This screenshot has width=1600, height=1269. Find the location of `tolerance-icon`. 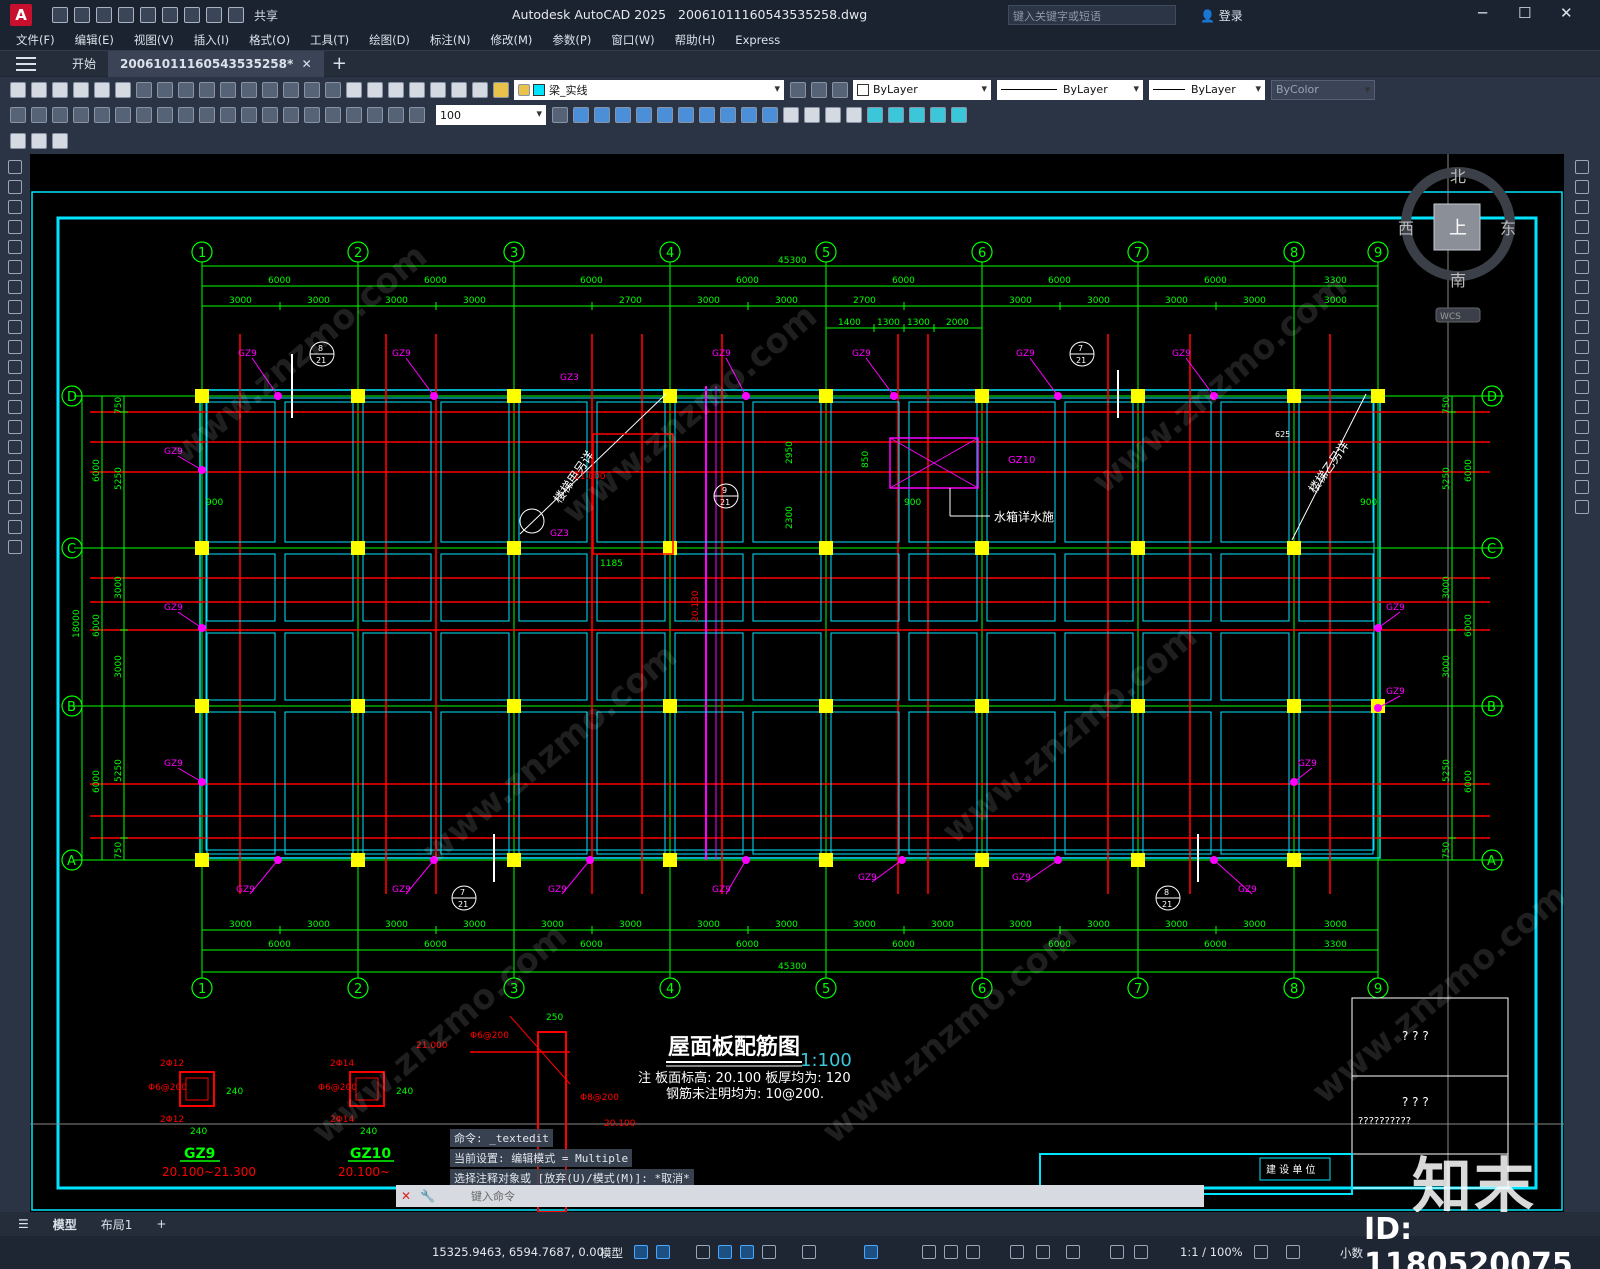

tolerance-icon is located at coordinates (291, 115).